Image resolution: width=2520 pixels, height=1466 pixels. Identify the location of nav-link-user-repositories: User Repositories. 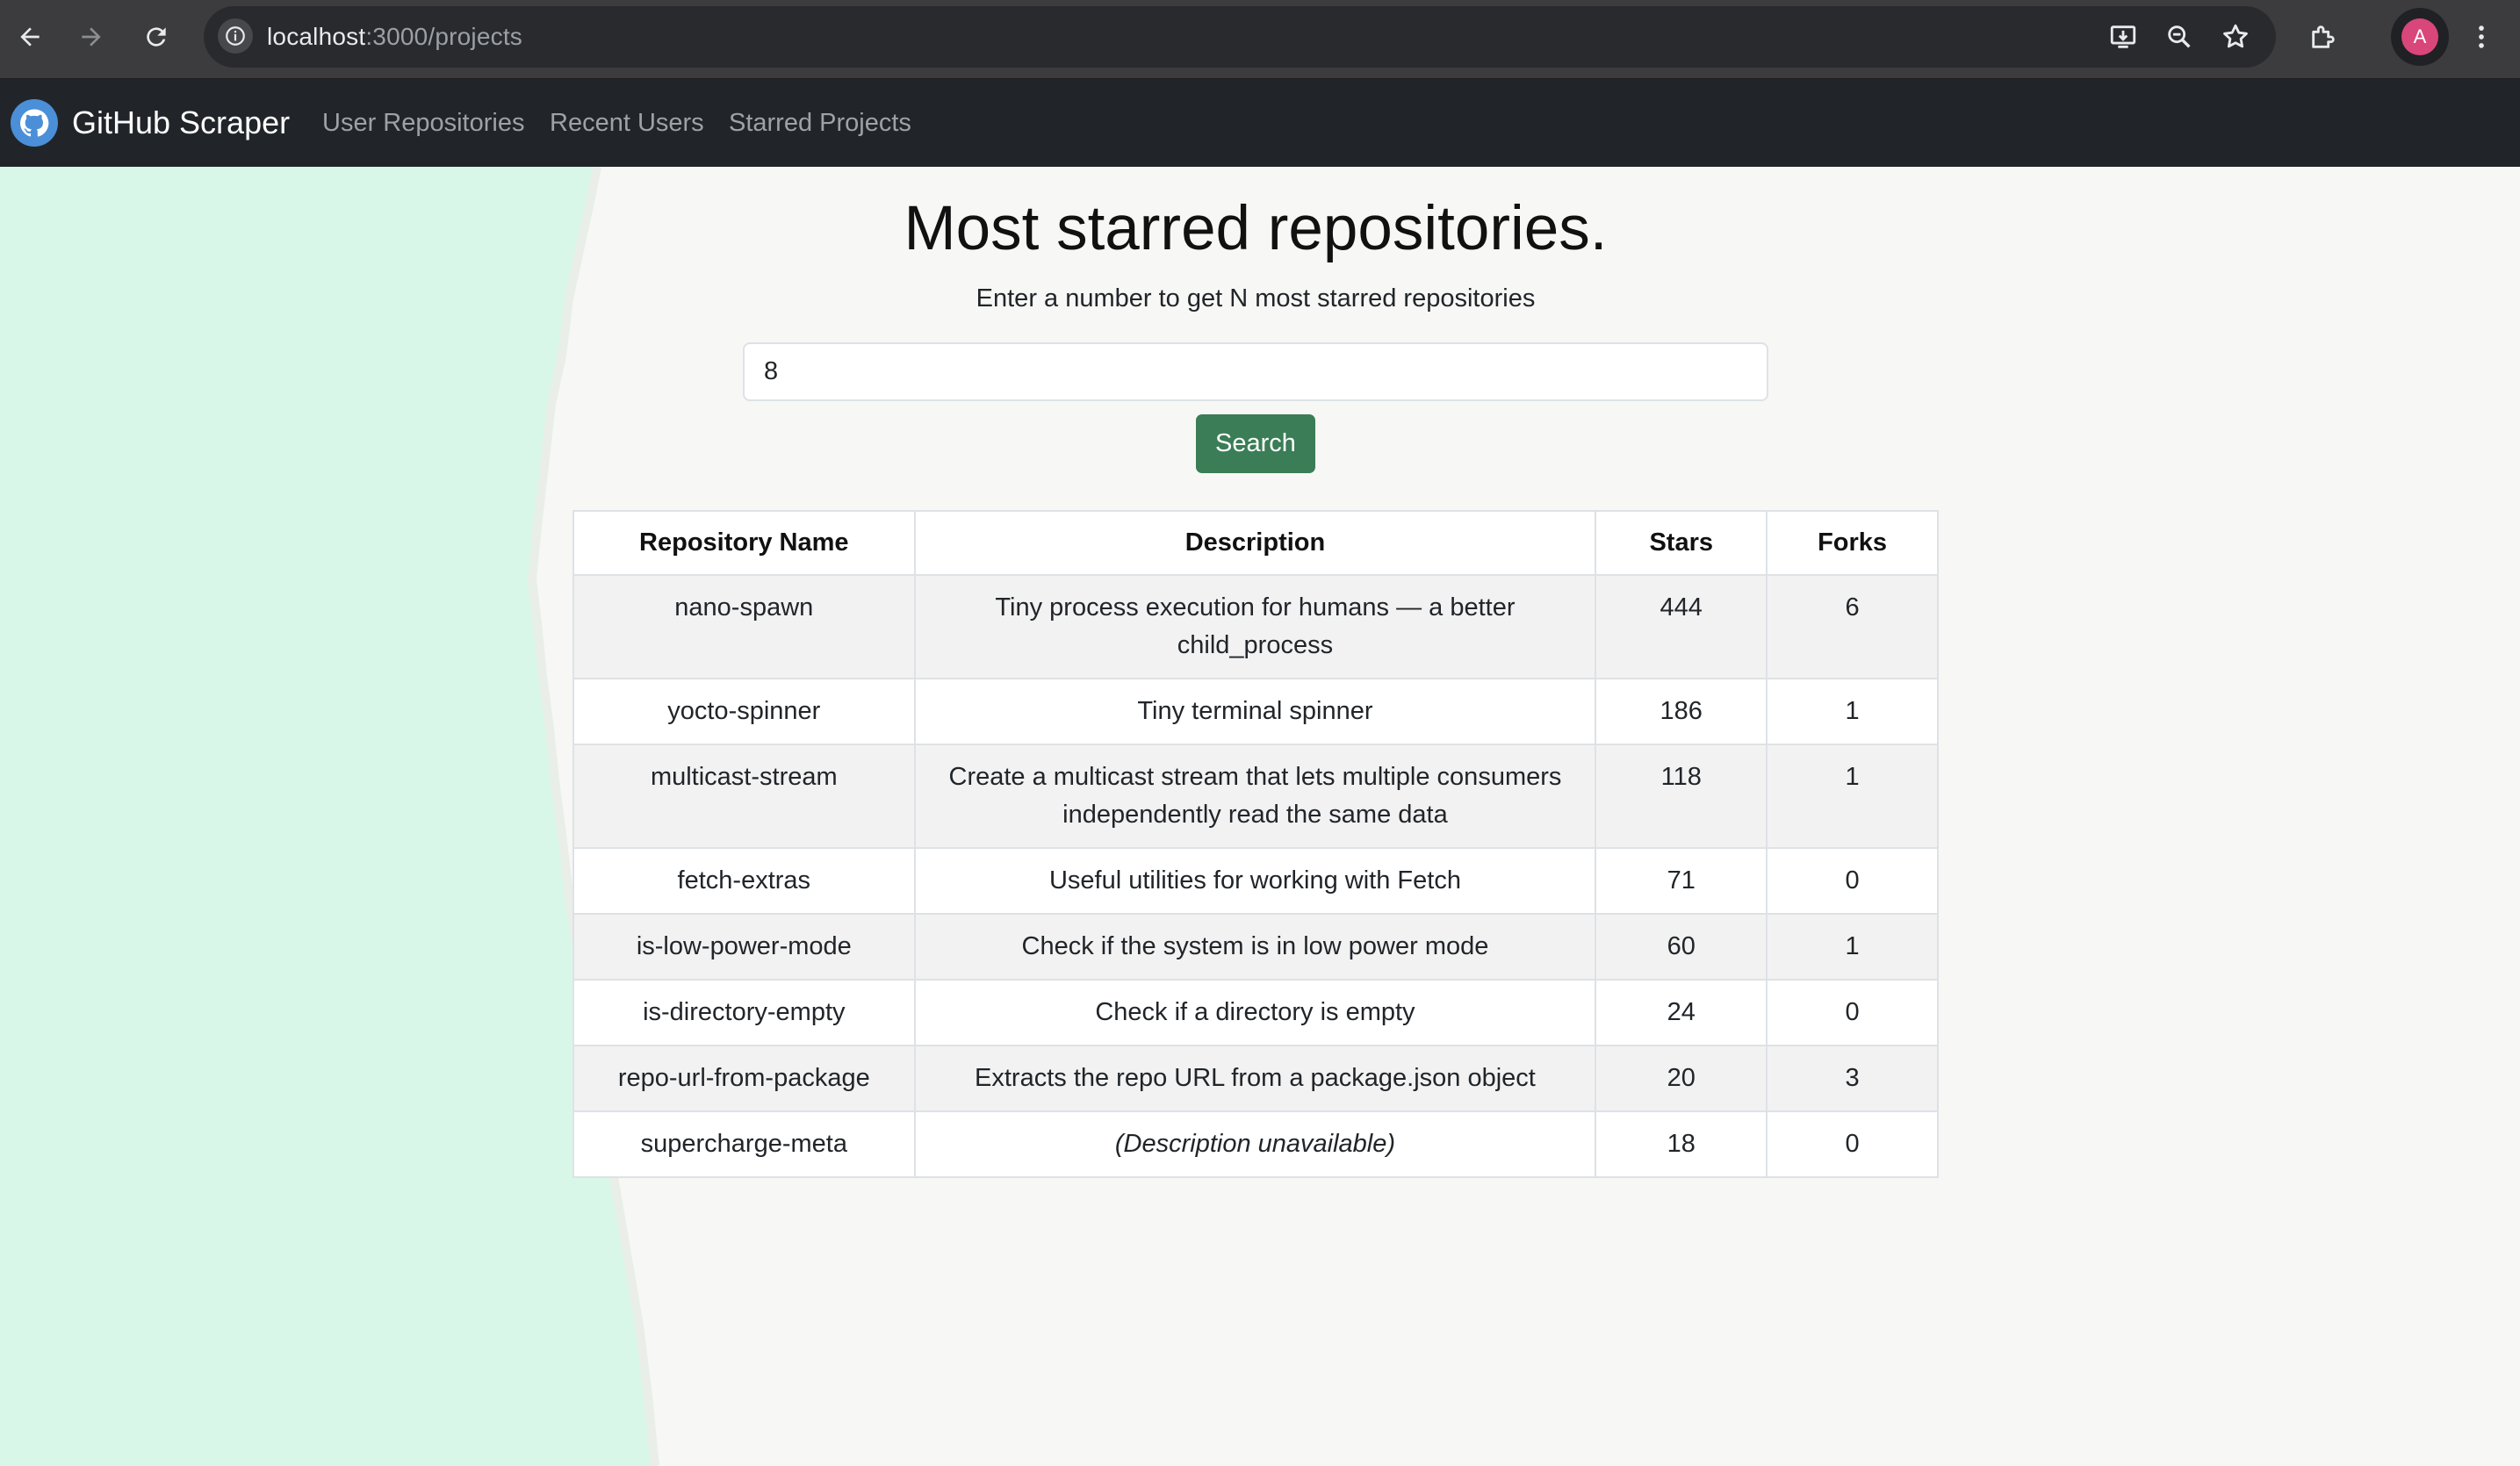
(423, 123).